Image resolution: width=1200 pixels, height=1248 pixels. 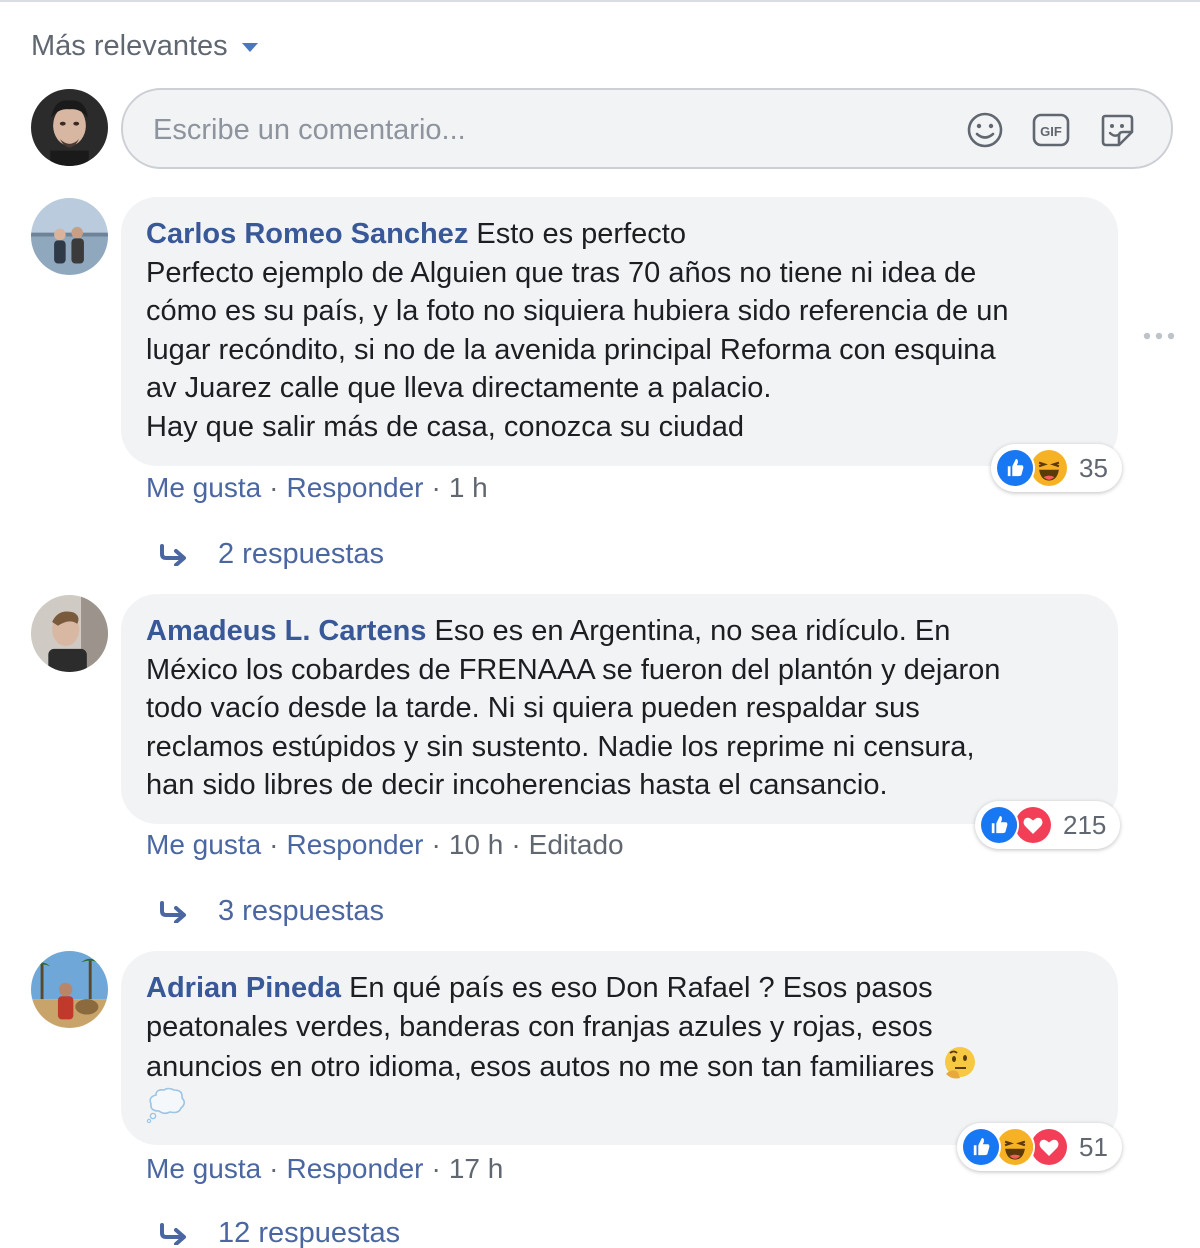 I want to click on sort-label: Más relevantes, so click(x=129, y=46).